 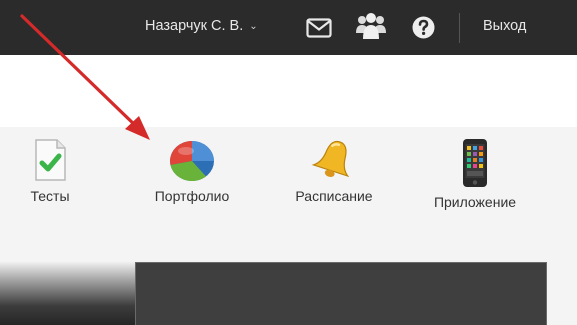 What do you see at coordinates (50, 196) in the screenshot?
I see `module-label: Тесты` at bounding box center [50, 196].